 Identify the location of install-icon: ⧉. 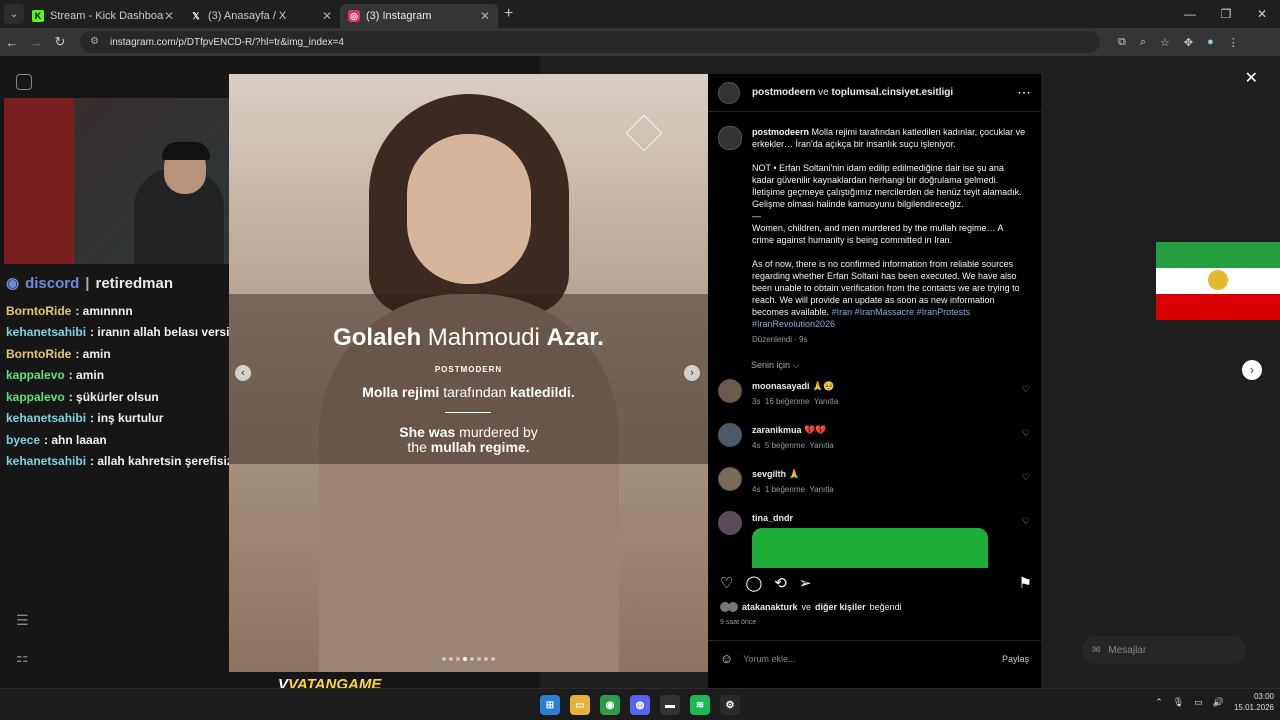
(1122, 42).